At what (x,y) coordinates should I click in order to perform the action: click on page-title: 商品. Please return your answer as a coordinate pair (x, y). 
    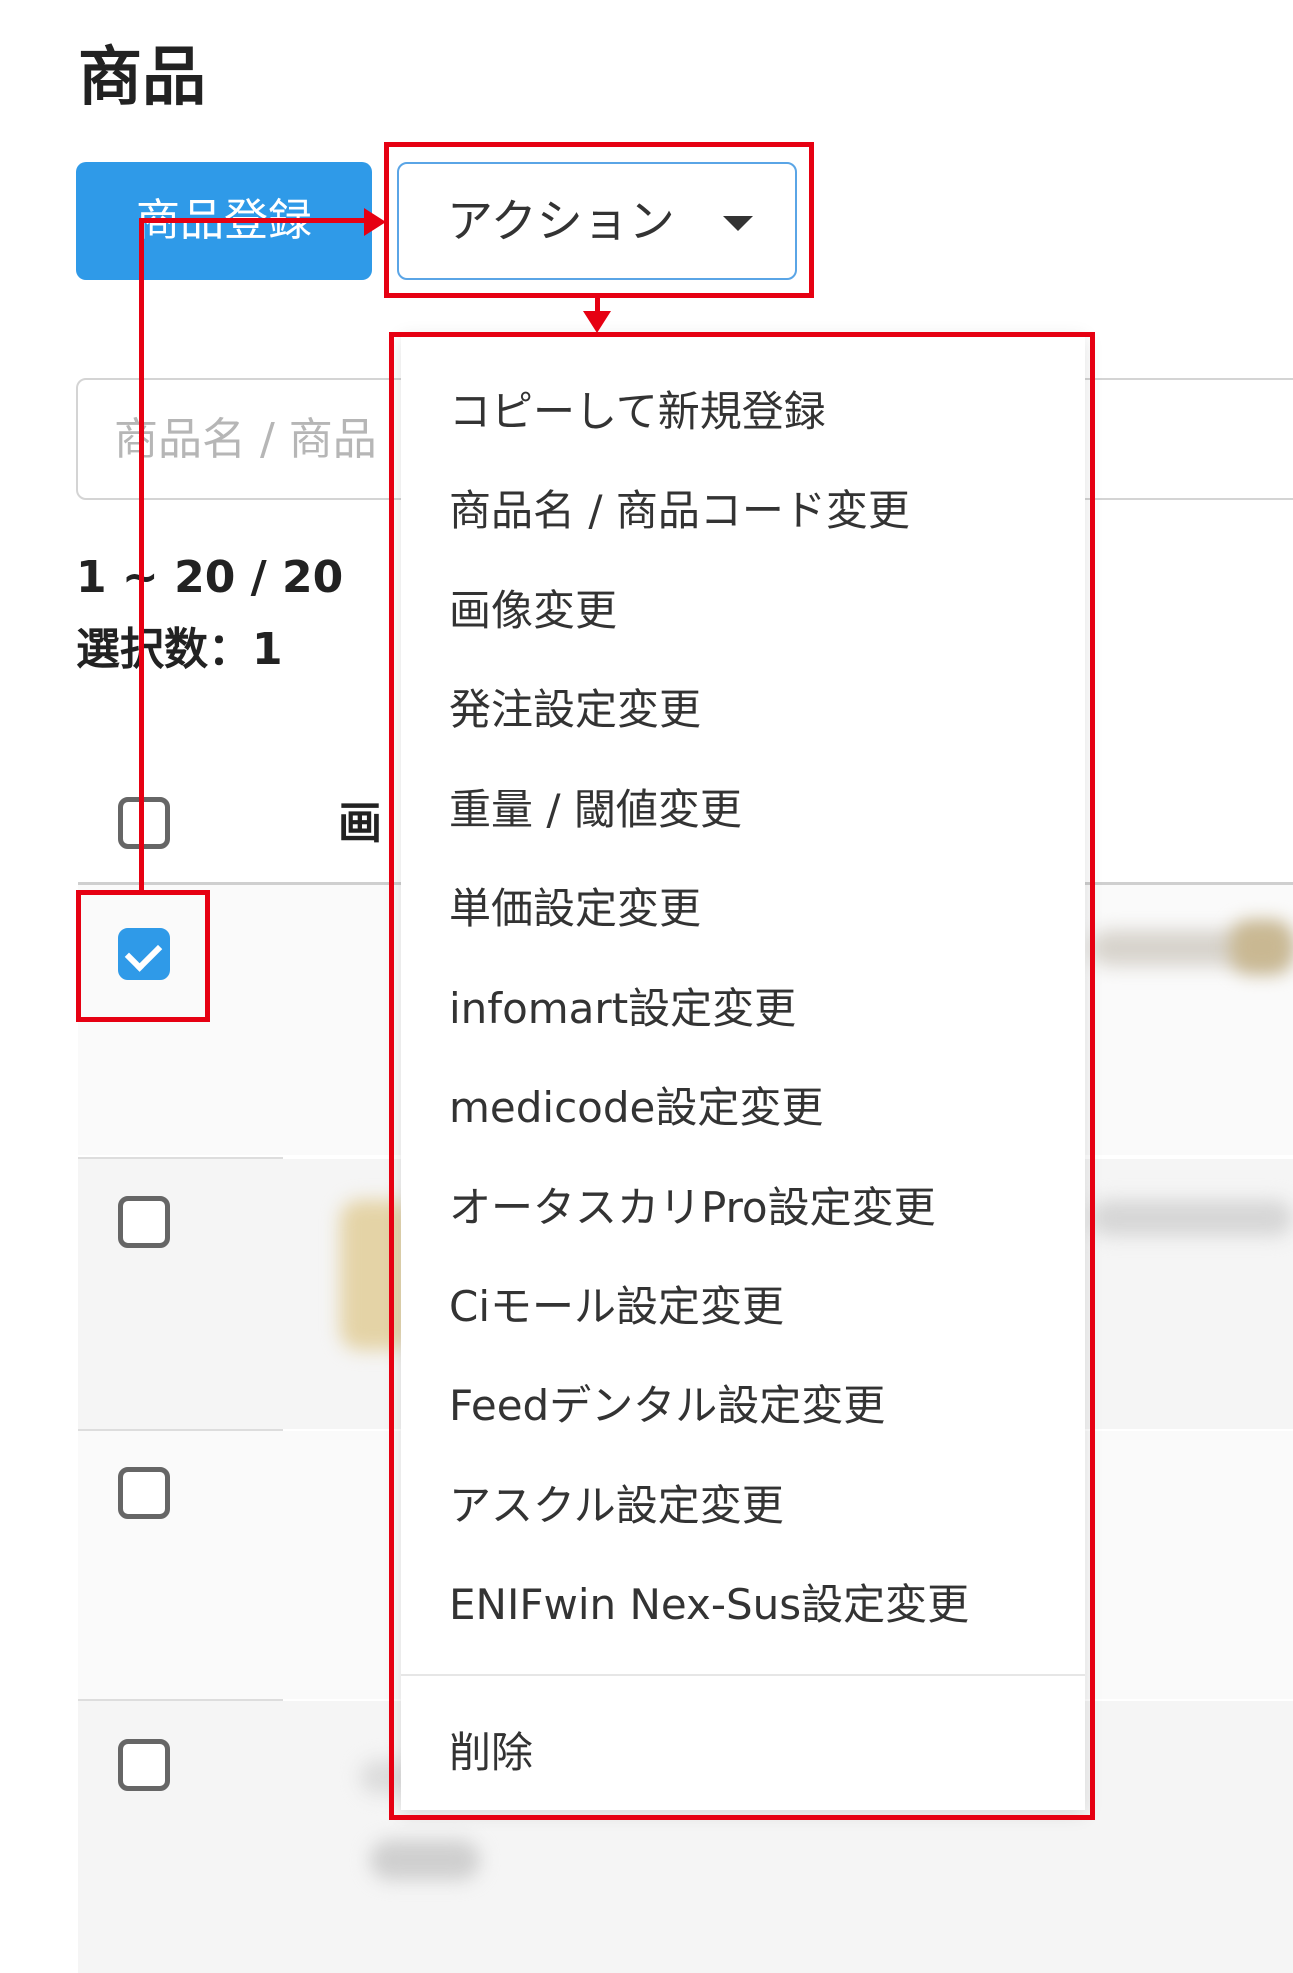
    Looking at the image, I should click on (142, 78).